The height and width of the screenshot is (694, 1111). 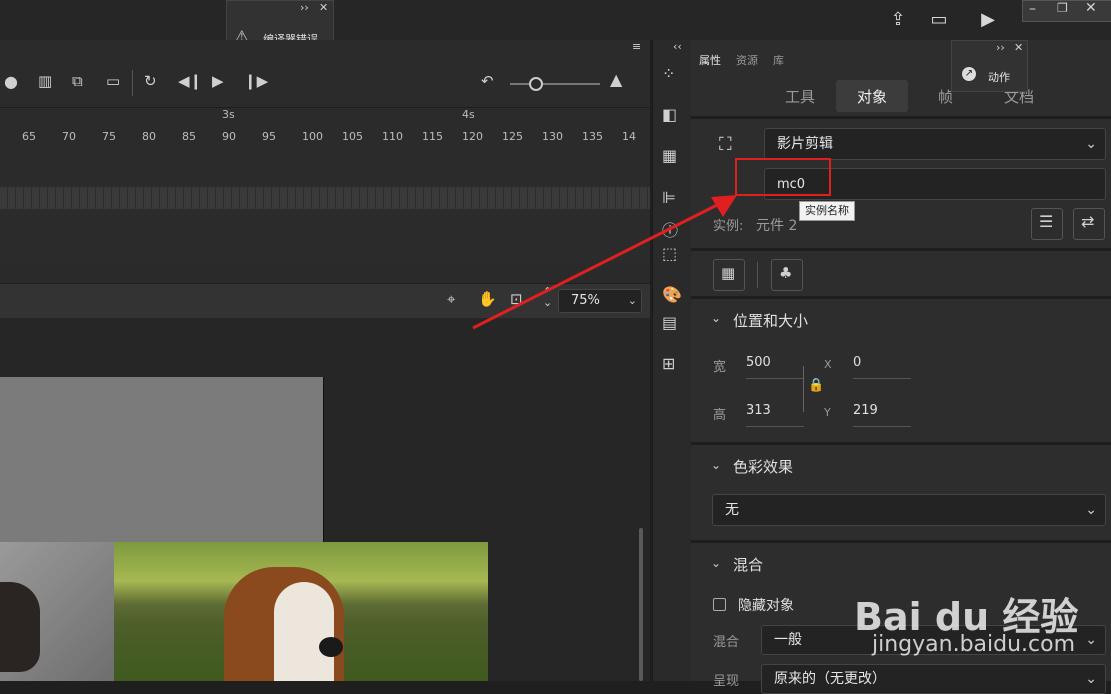 What do you see at coordinates (710, 60) in the screenshot?
I see `tab-properties: 属性` at bounding box center [710, 60].